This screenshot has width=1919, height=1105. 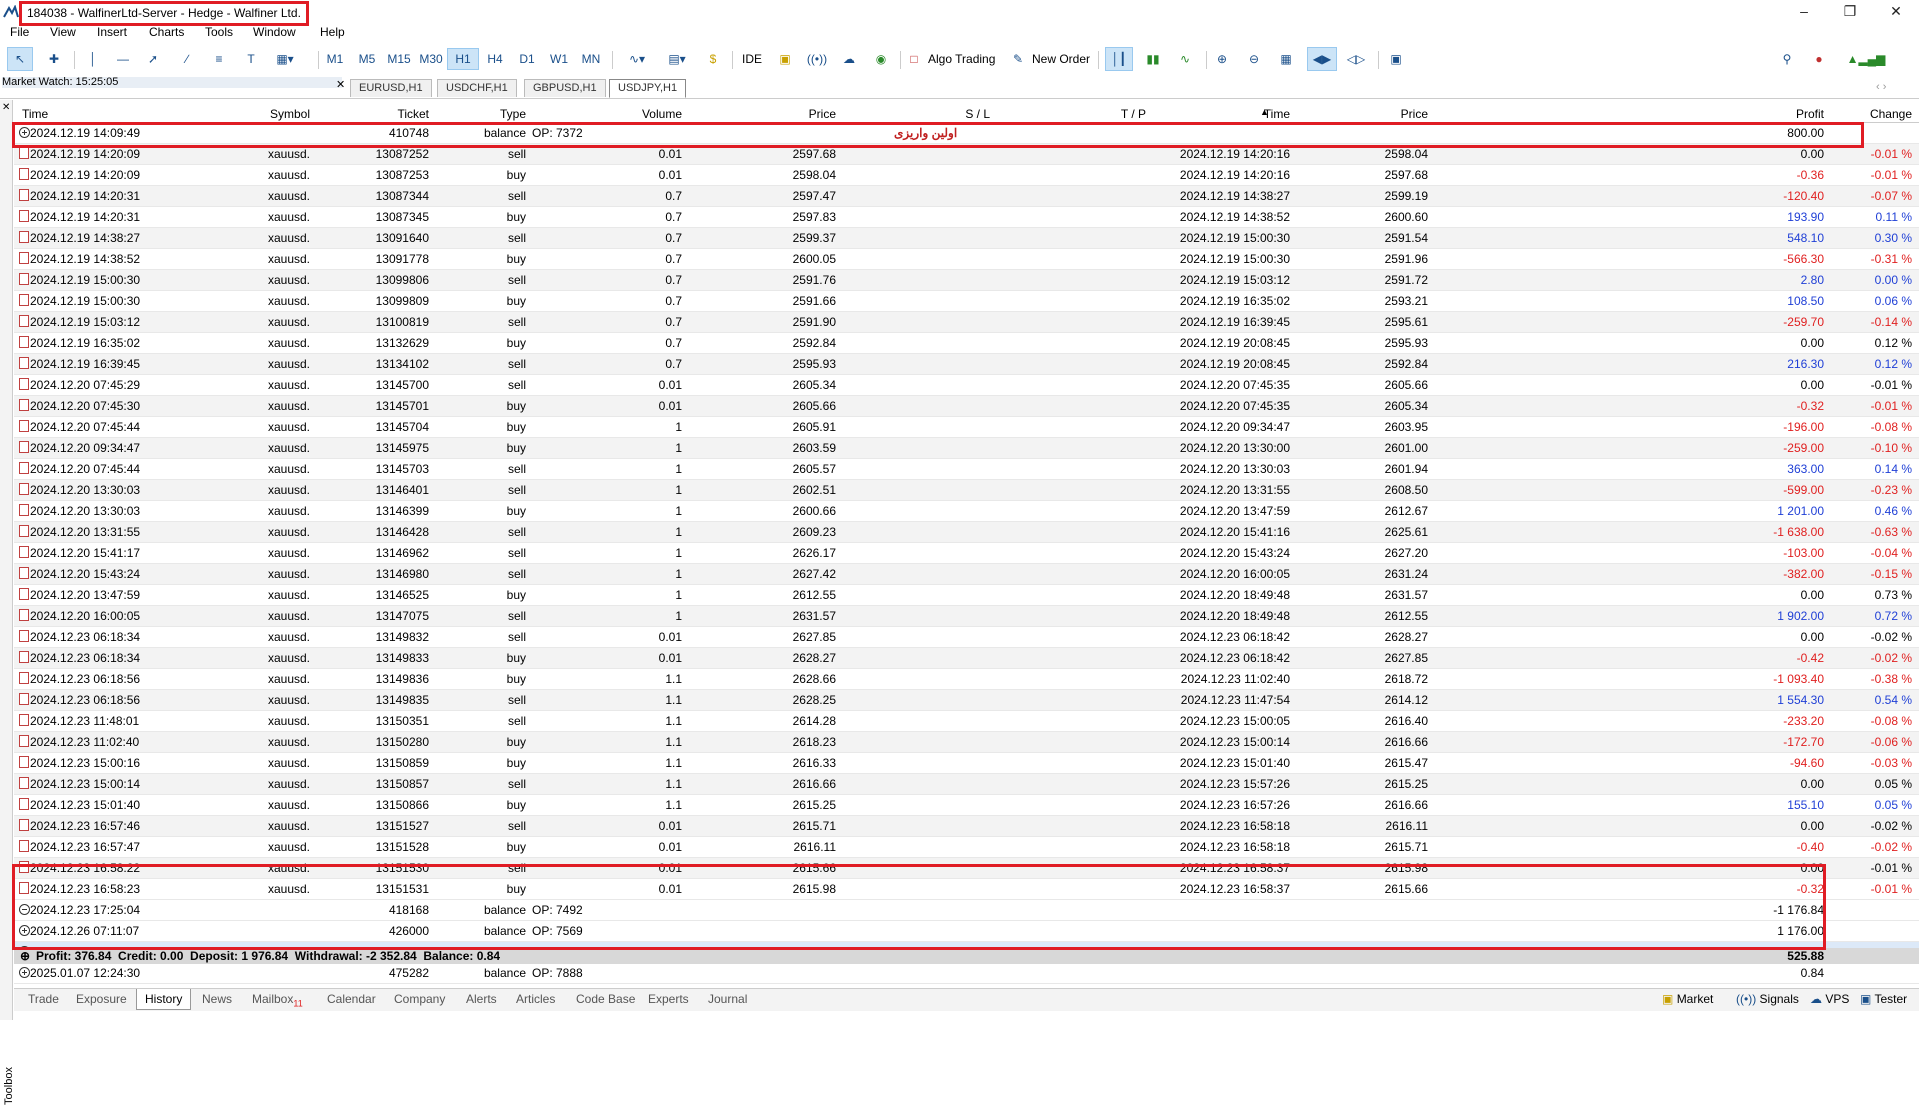 What do you see at coordinates (54, 59) in the screenshot?
I see `crosshair-icon: ✚` at bounding box center [54, 59].